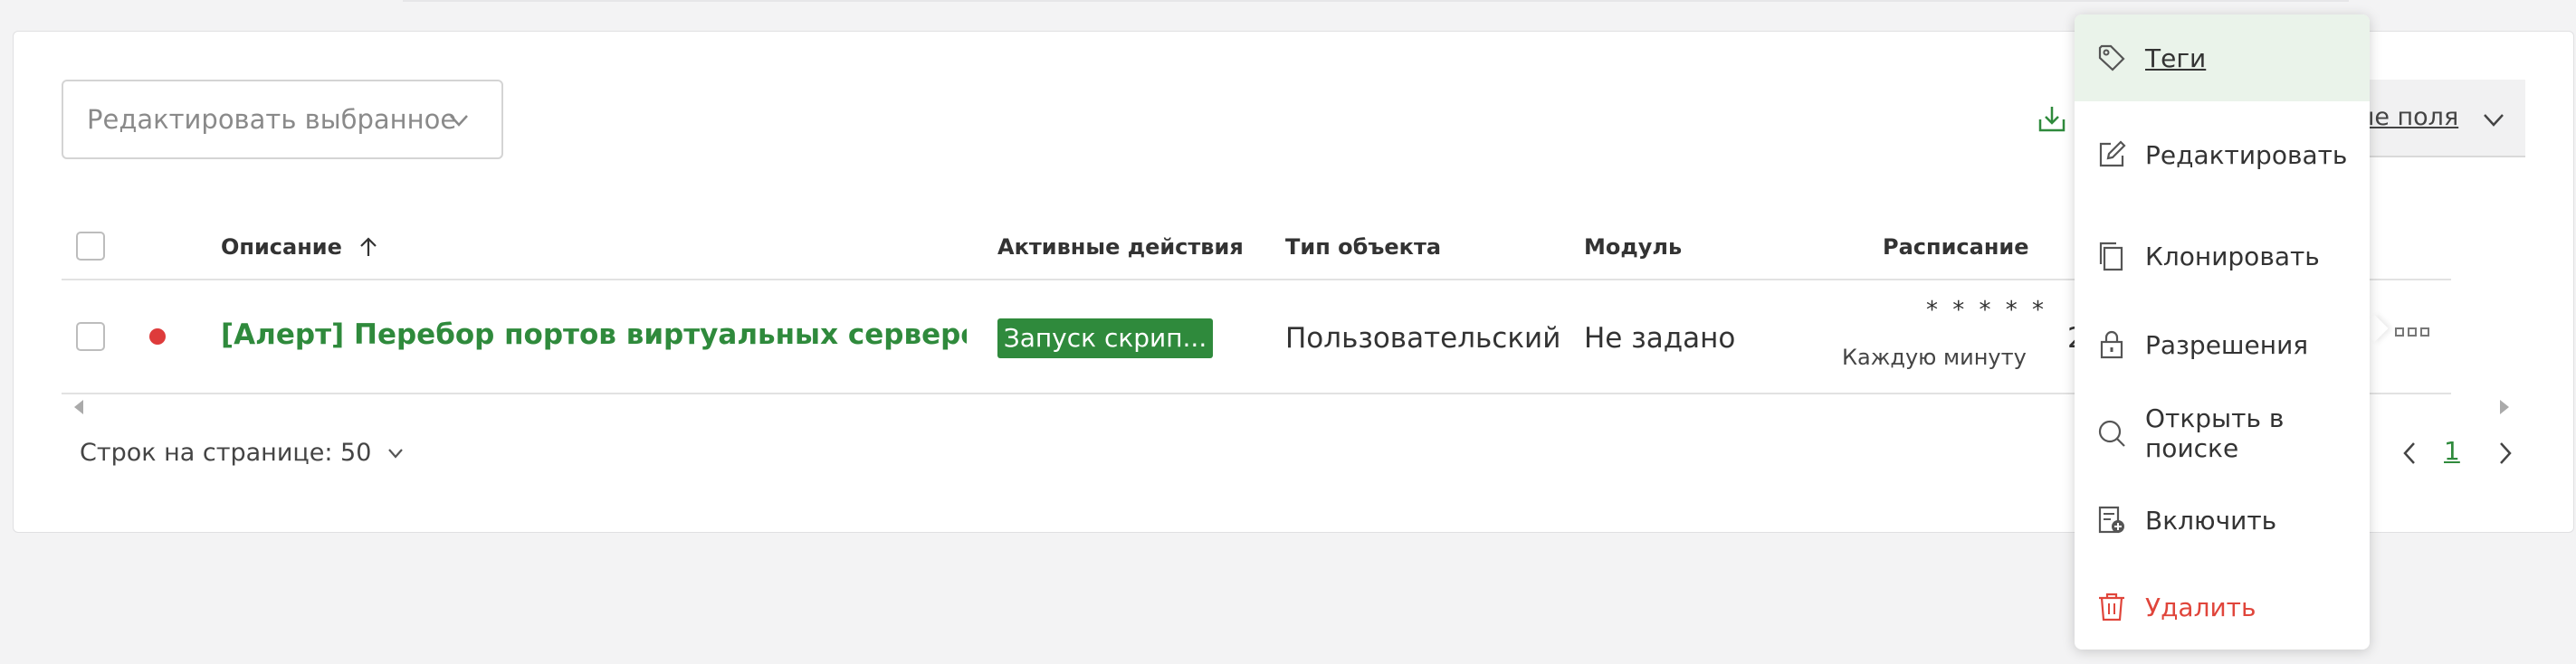 This screenshot has width=2576, height=664. I want to click on menu-item-tags: Теги, so click(2222, 57).